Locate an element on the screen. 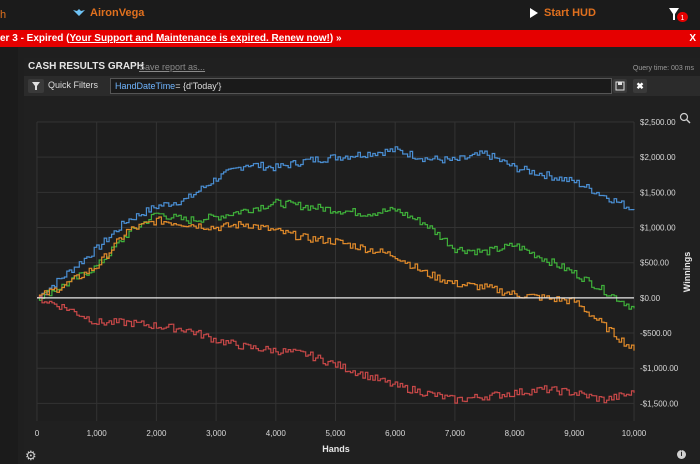 This screenshot has height=464, width=700. x-tick-label: 5,000 is located at coordinates (335, 433).